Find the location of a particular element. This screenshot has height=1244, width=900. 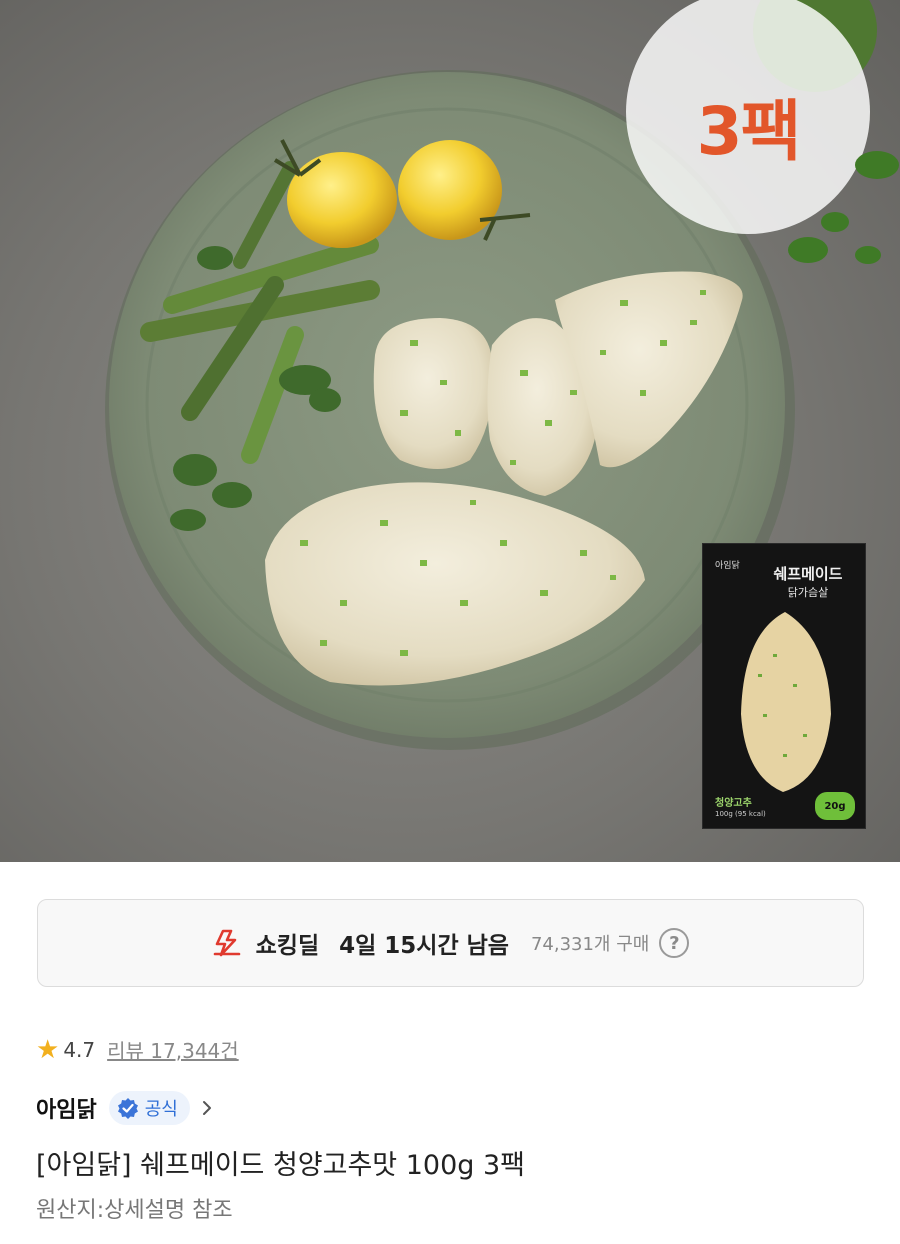

product-title: [아임닭] 쉐프메이드 청양고추맛 100g 3팩 is located at coordinates (281, 1165).